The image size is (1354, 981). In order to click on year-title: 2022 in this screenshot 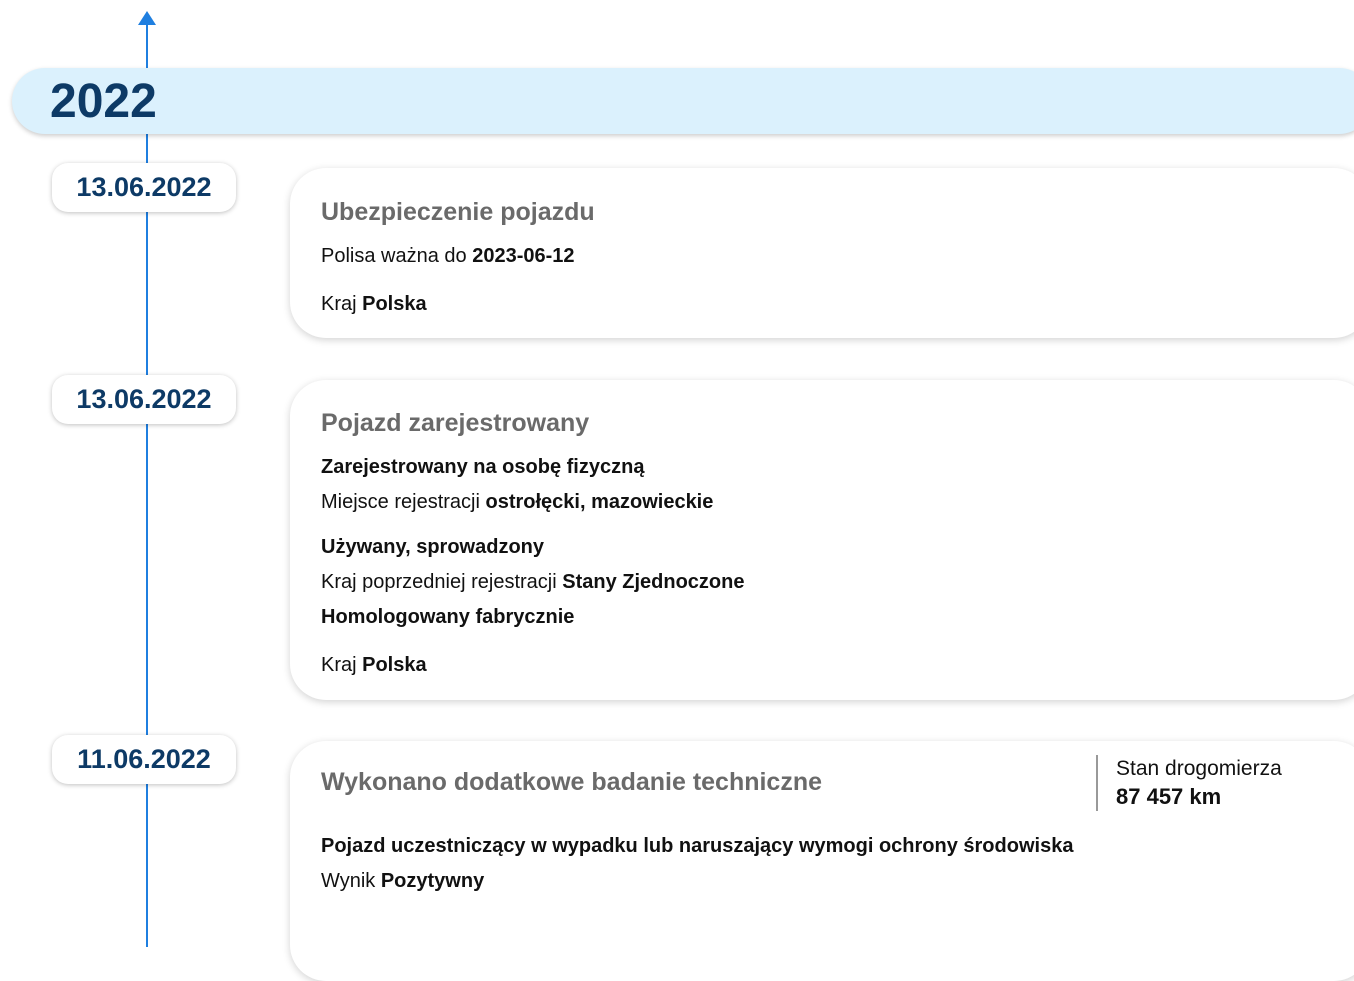, I will do `click(103, 101)`.